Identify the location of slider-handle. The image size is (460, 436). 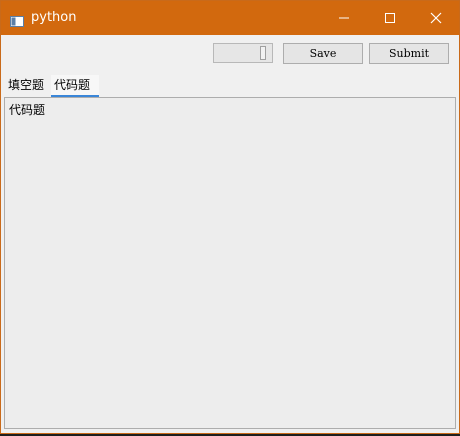
(263, 53).